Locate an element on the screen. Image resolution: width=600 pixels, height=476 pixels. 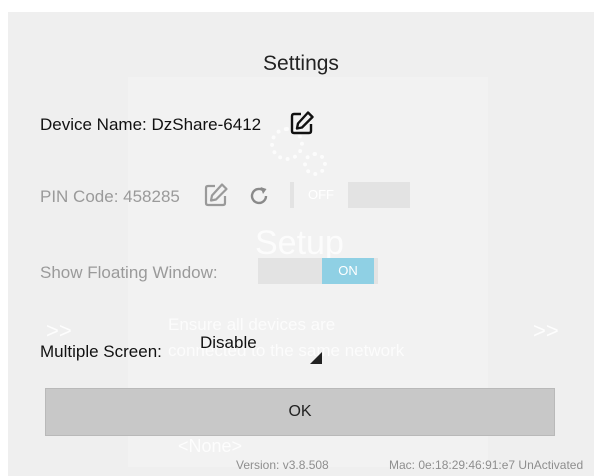
floating-window-label: Show Floating Window: is located at coordinates (129, 272).